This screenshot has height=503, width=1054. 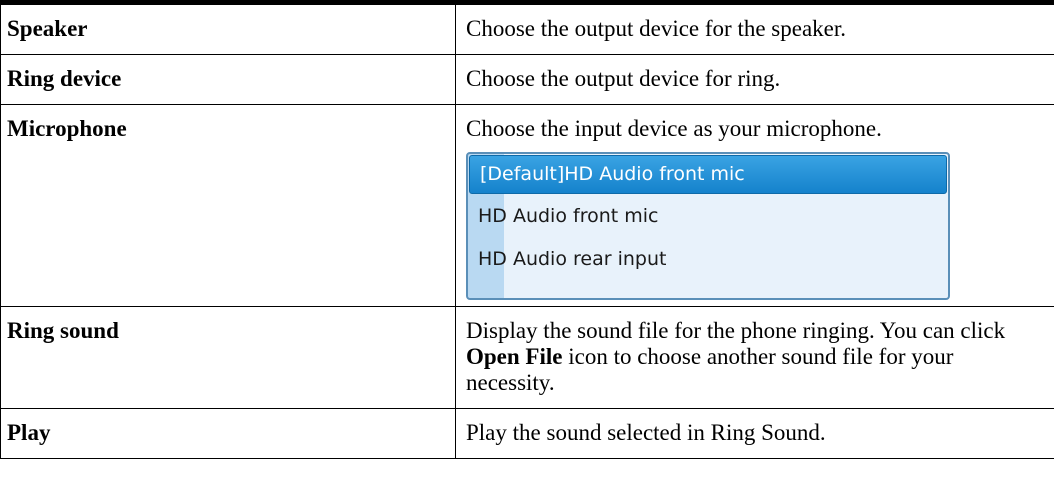 What do you see at coordinates (708, 259) in the screenshot?
I see `dropdown-option: HD Audio rear input` at bounding box center [708, 259].